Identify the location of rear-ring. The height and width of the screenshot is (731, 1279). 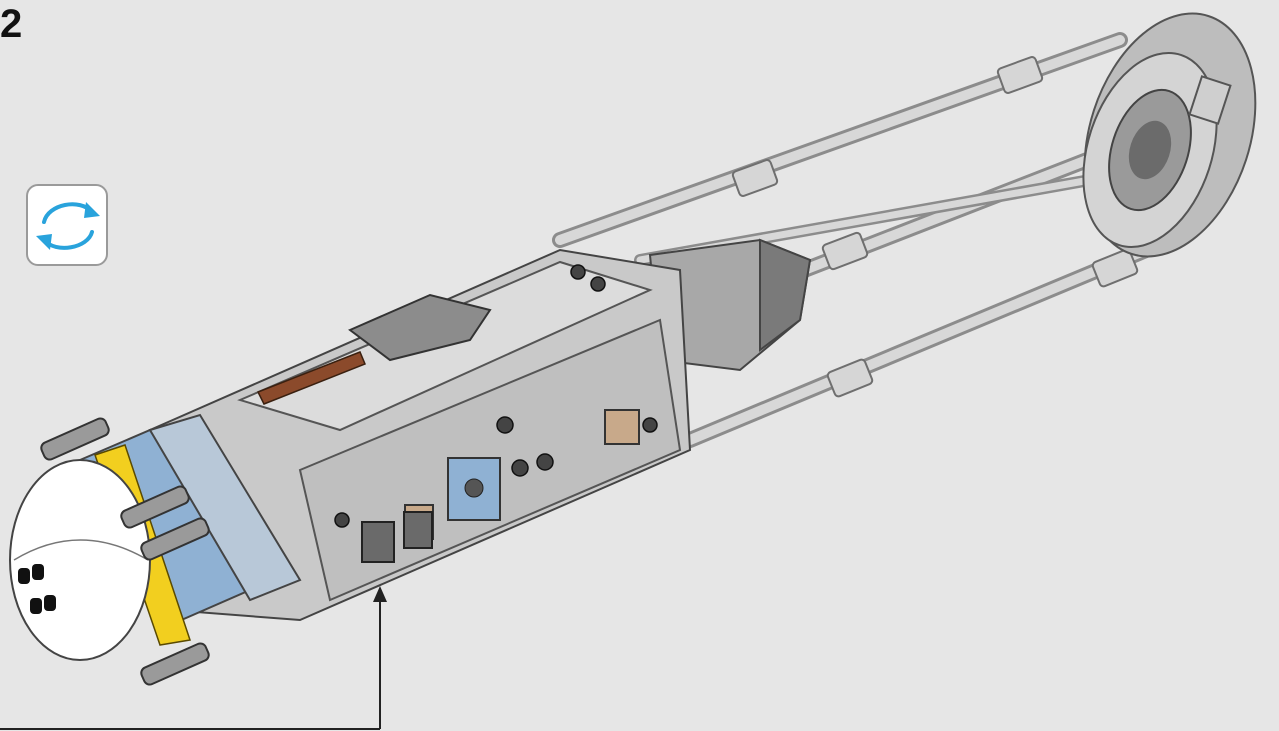
(1169, 135).